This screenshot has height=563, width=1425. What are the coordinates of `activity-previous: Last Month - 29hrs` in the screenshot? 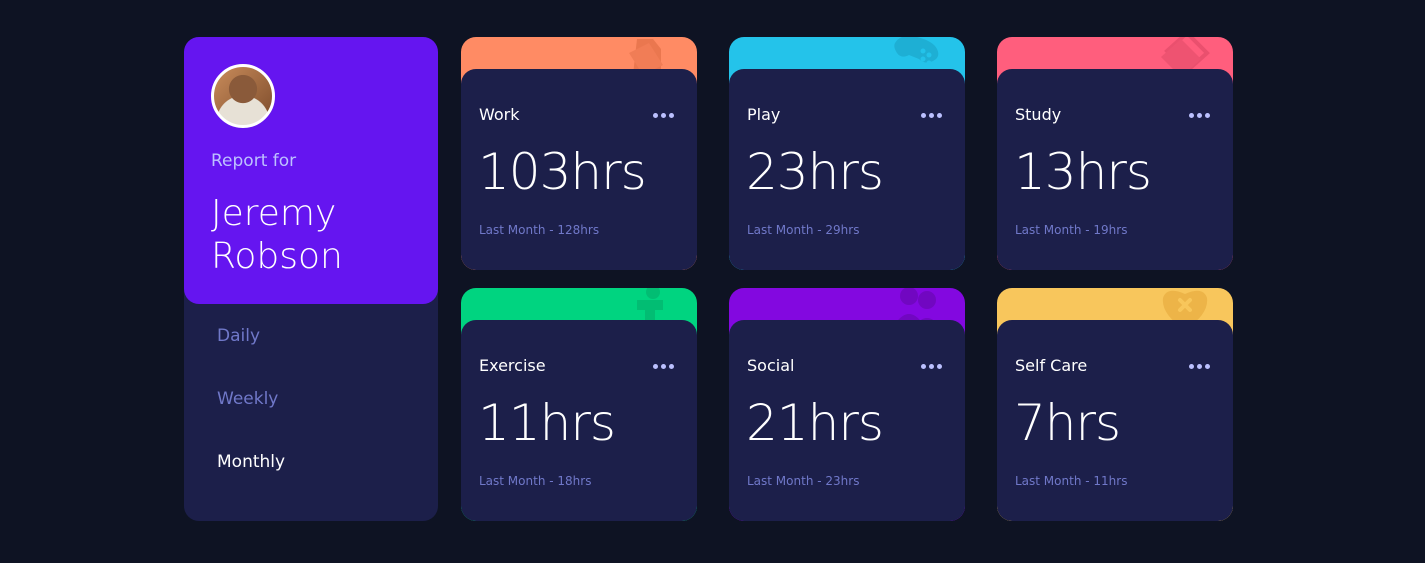 It's located at (803, 230).